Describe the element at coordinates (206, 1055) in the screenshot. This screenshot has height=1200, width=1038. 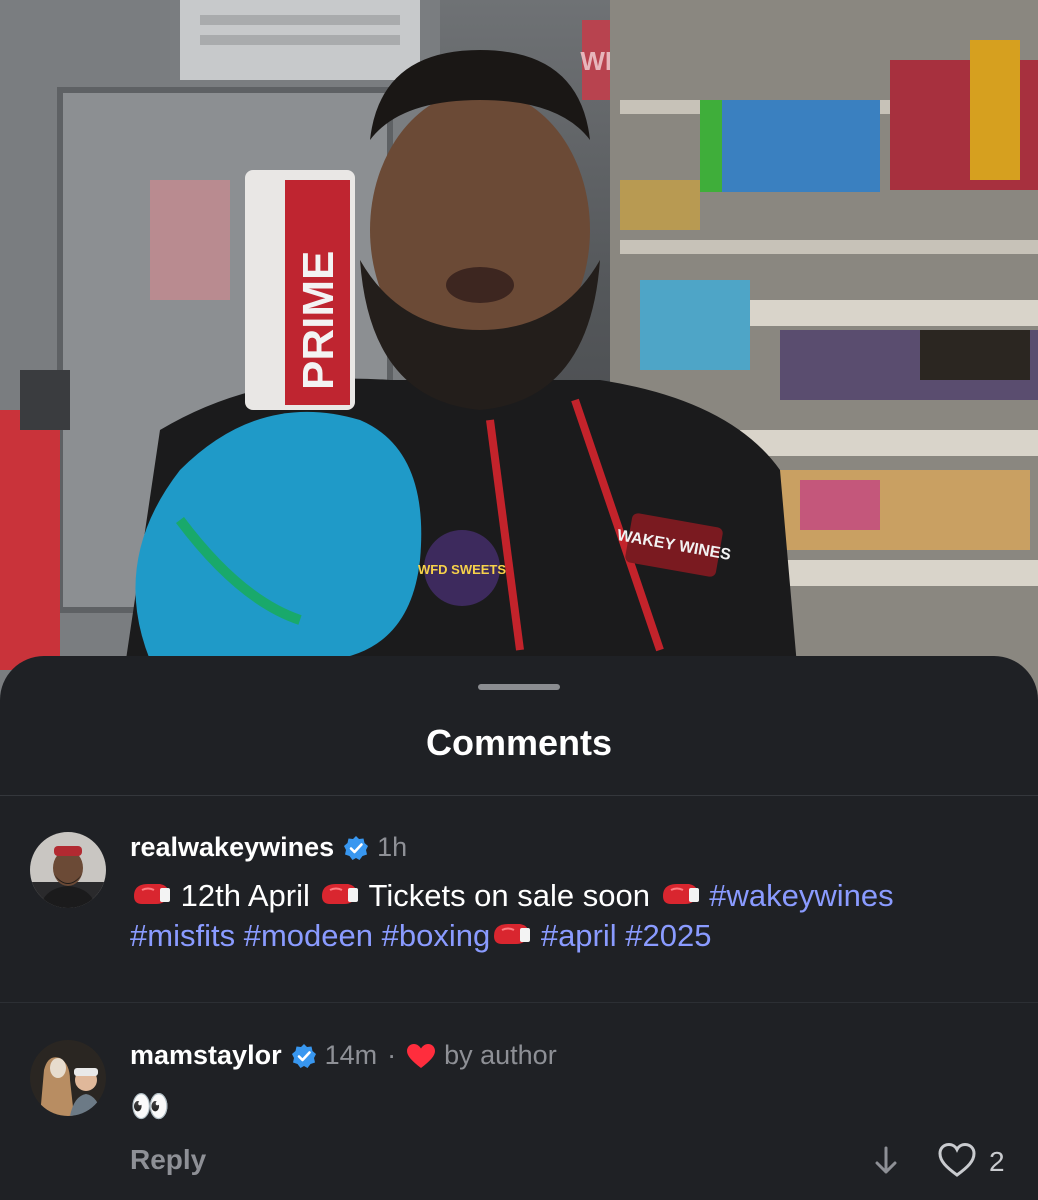
I see `username: mamstaylor` at that location.